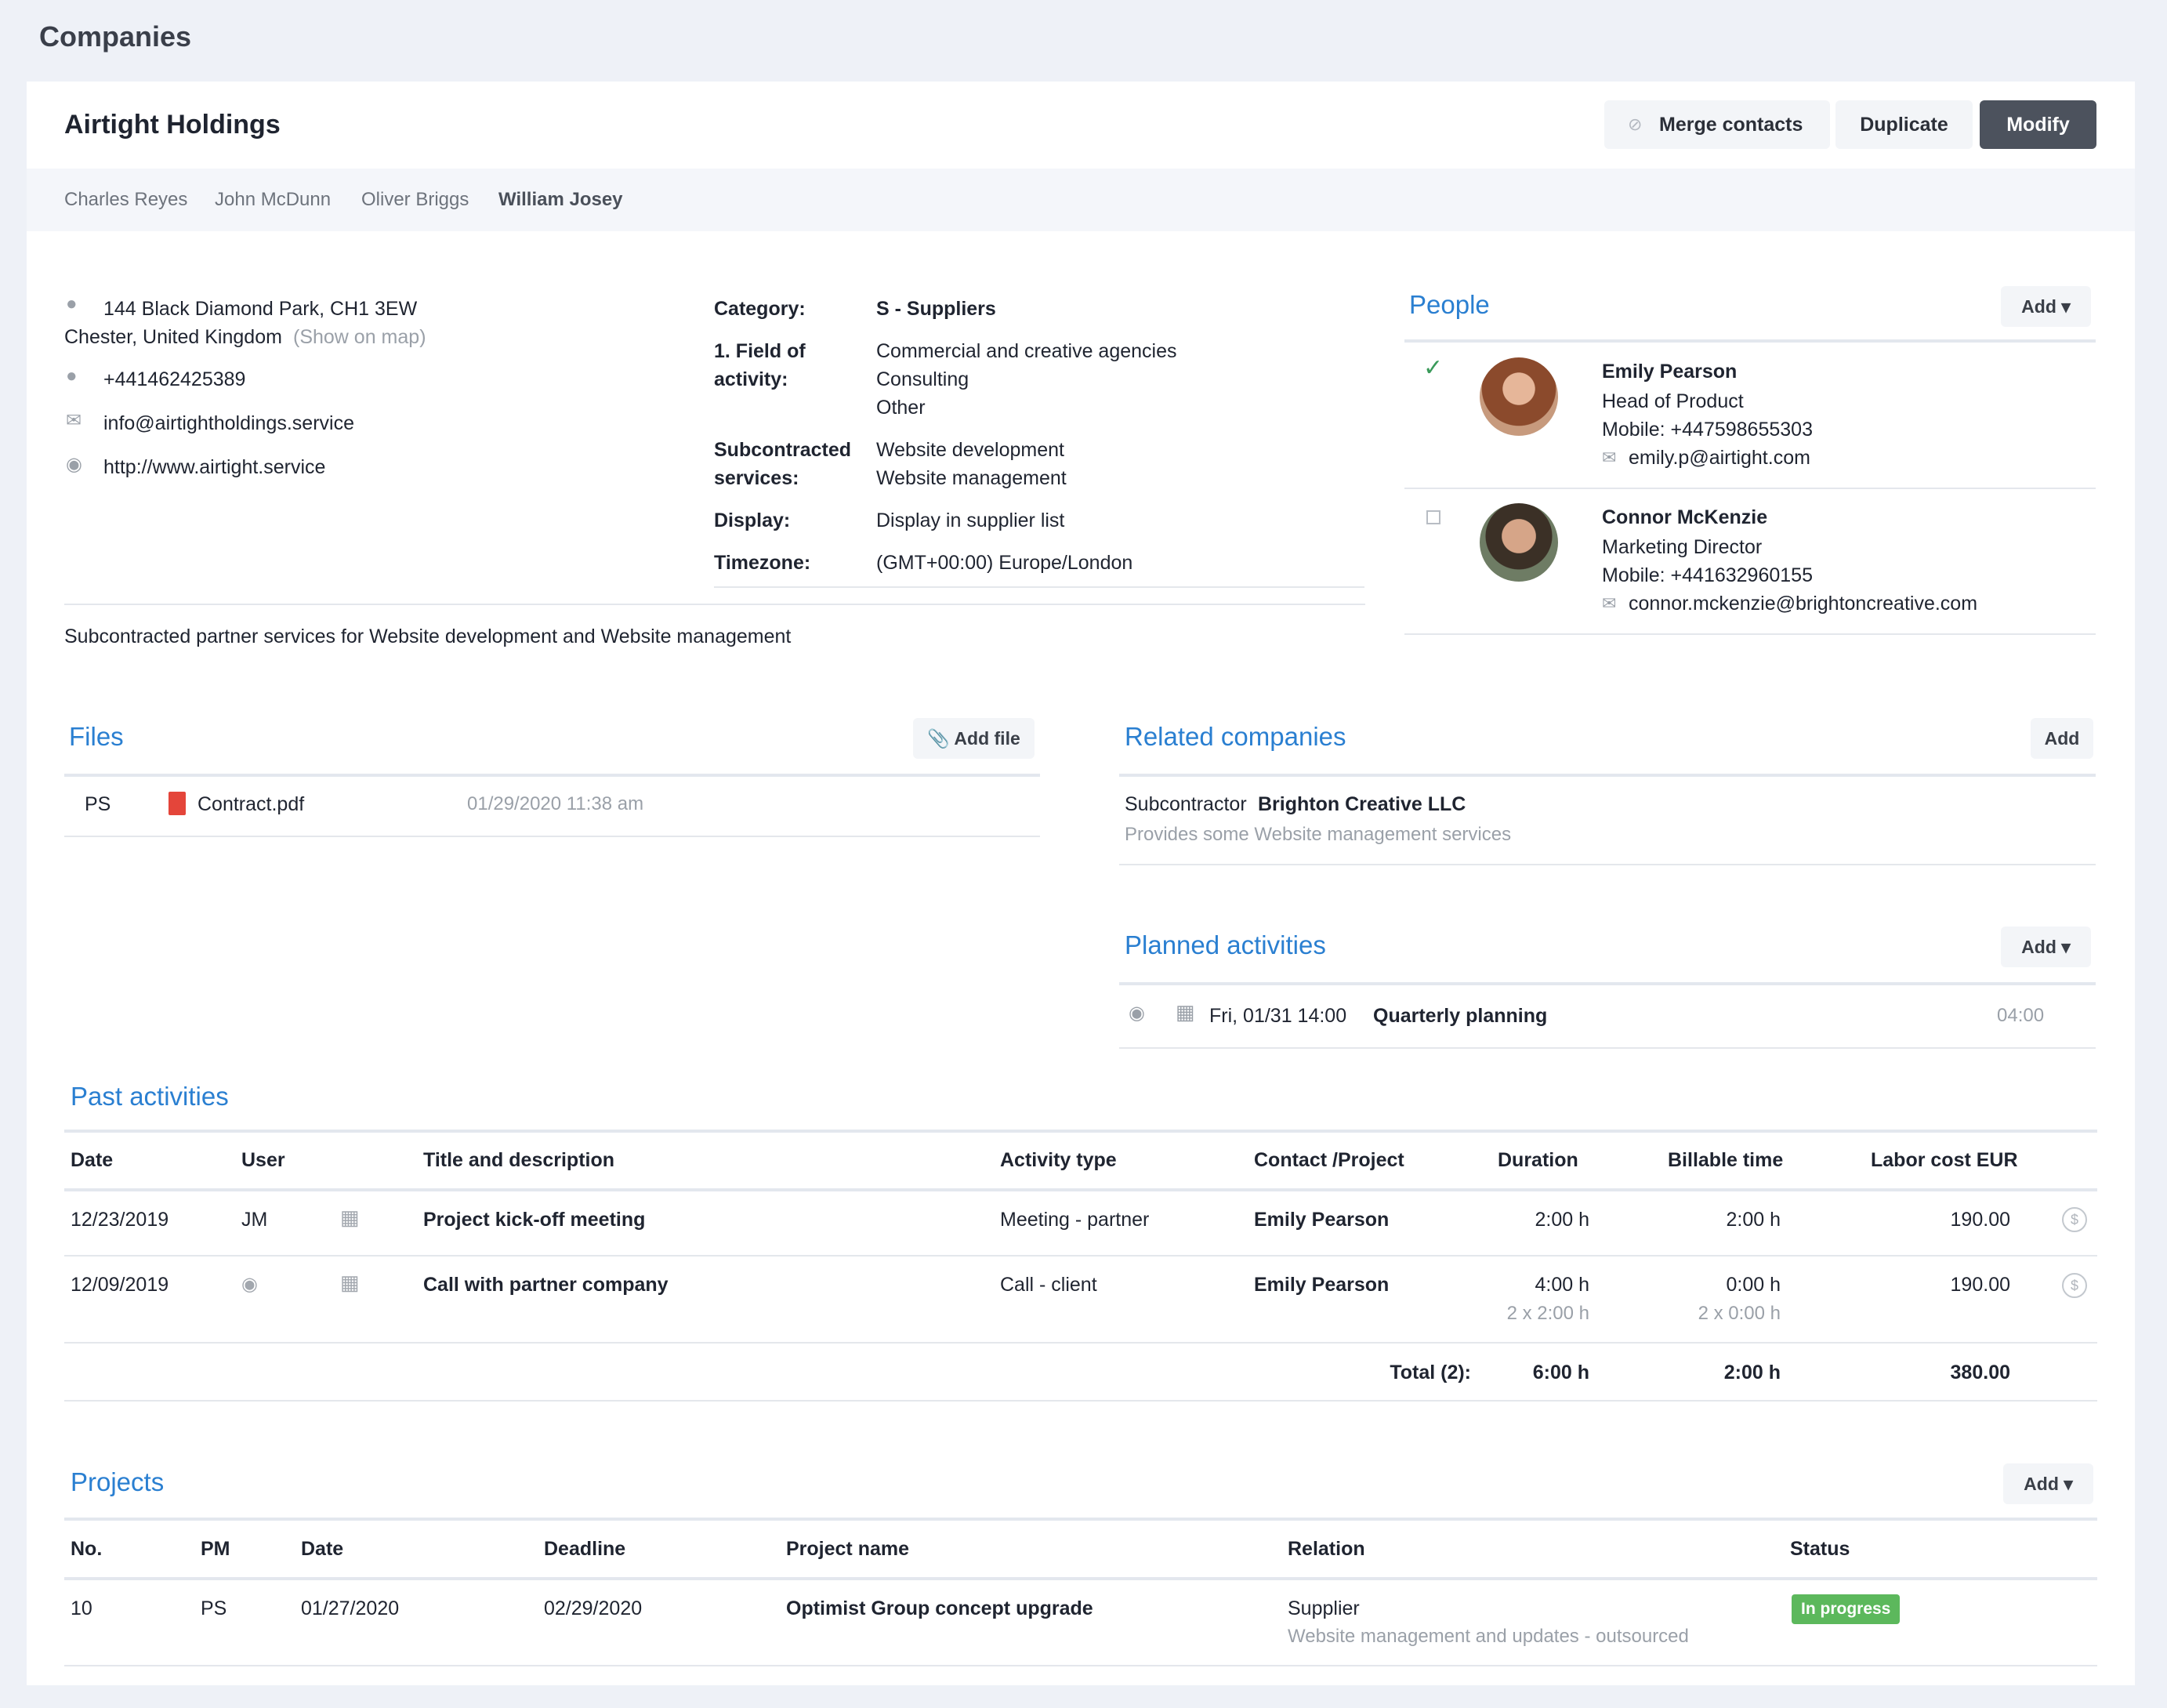 The height and width of the screenshot is (1708, 2167). What do you see at coordinates (1460, 1017) in the screenshot?
I see `planned-activity-name: Quarterly planning` at bounding box center [1460, 1017].